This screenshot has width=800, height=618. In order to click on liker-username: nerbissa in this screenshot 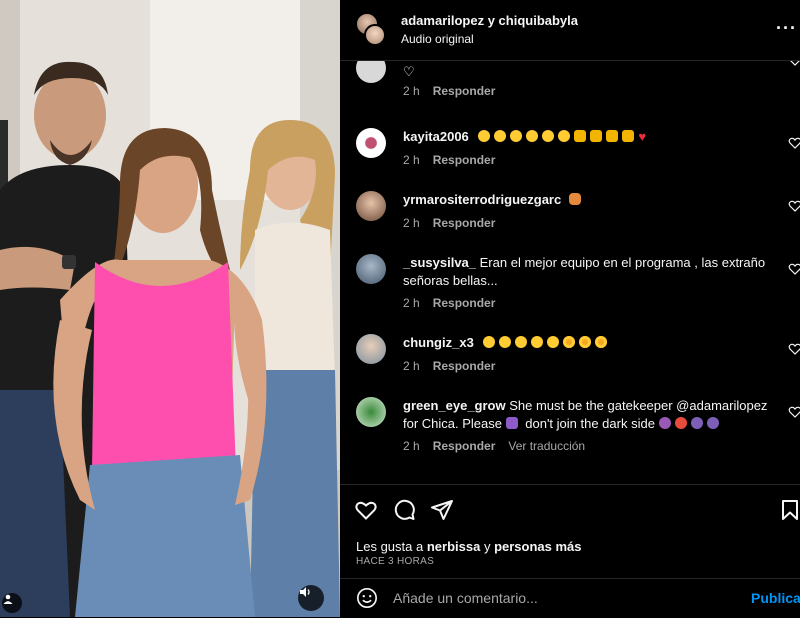, I will do `click(453, 546)`.